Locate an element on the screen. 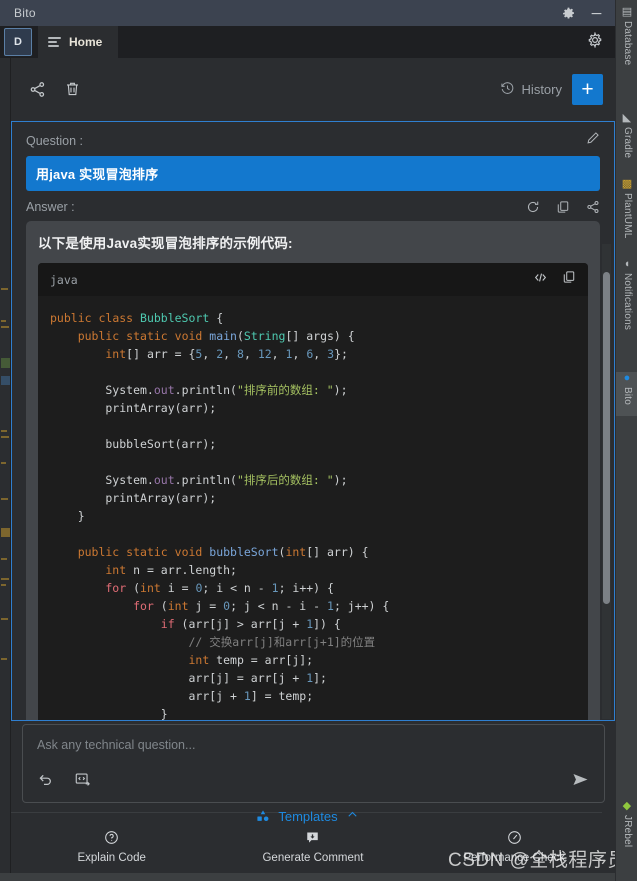  toolwindow-label: JRebel is located at coordinates (627, 831).